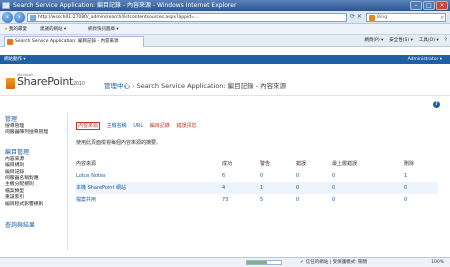  Describe the element at coordinates (442, 5) in the screenshot. I see `close-button: ×` at that location.